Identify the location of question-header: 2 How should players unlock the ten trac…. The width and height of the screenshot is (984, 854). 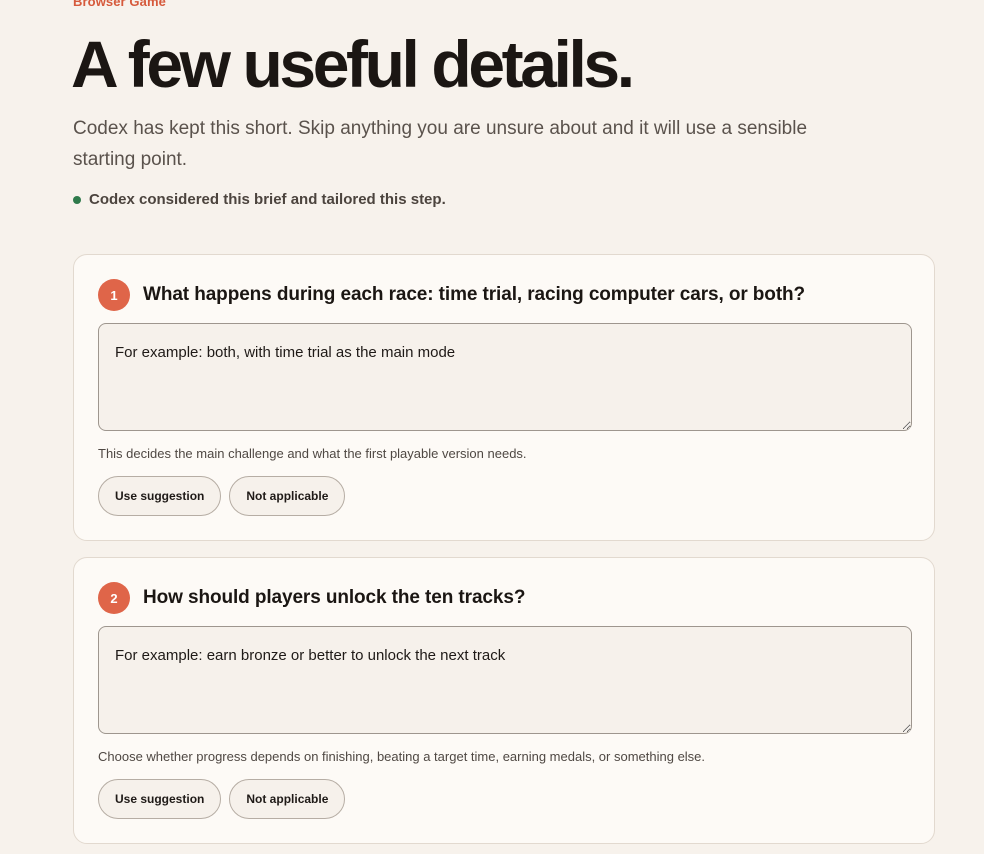
(311, 598).